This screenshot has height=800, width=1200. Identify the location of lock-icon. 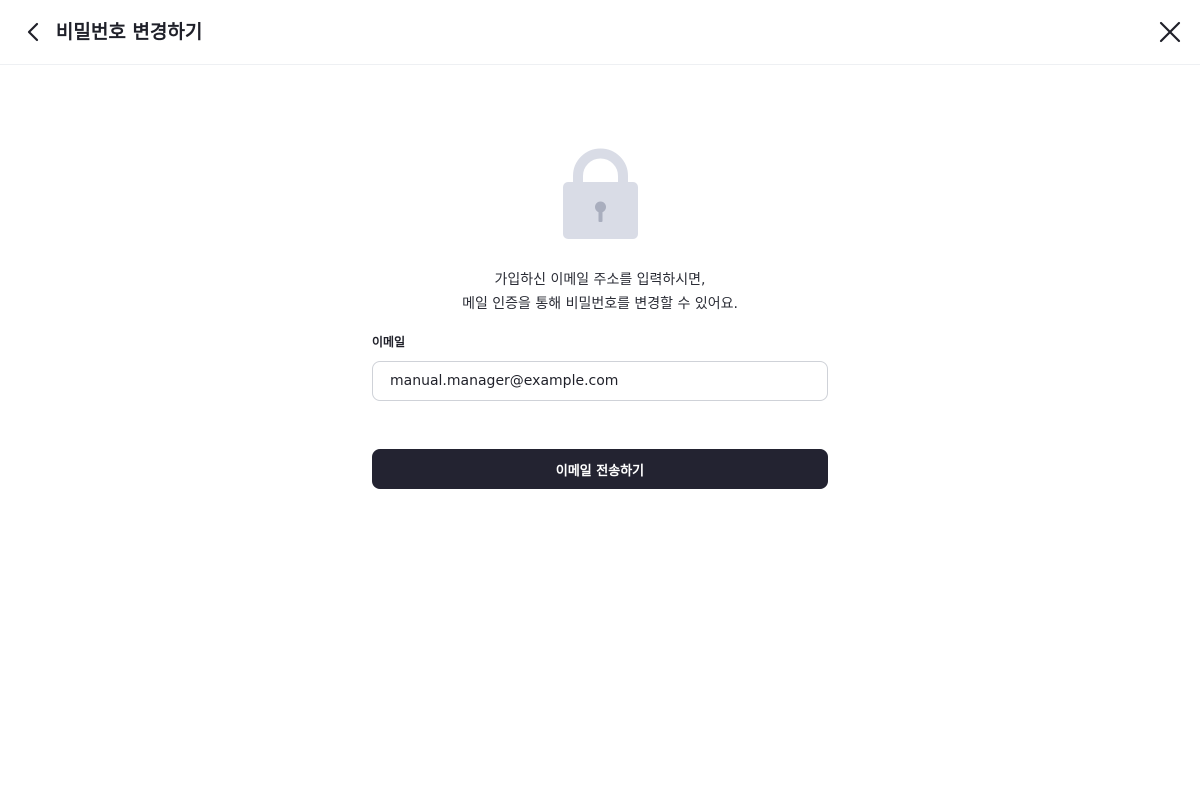
(600, 194).